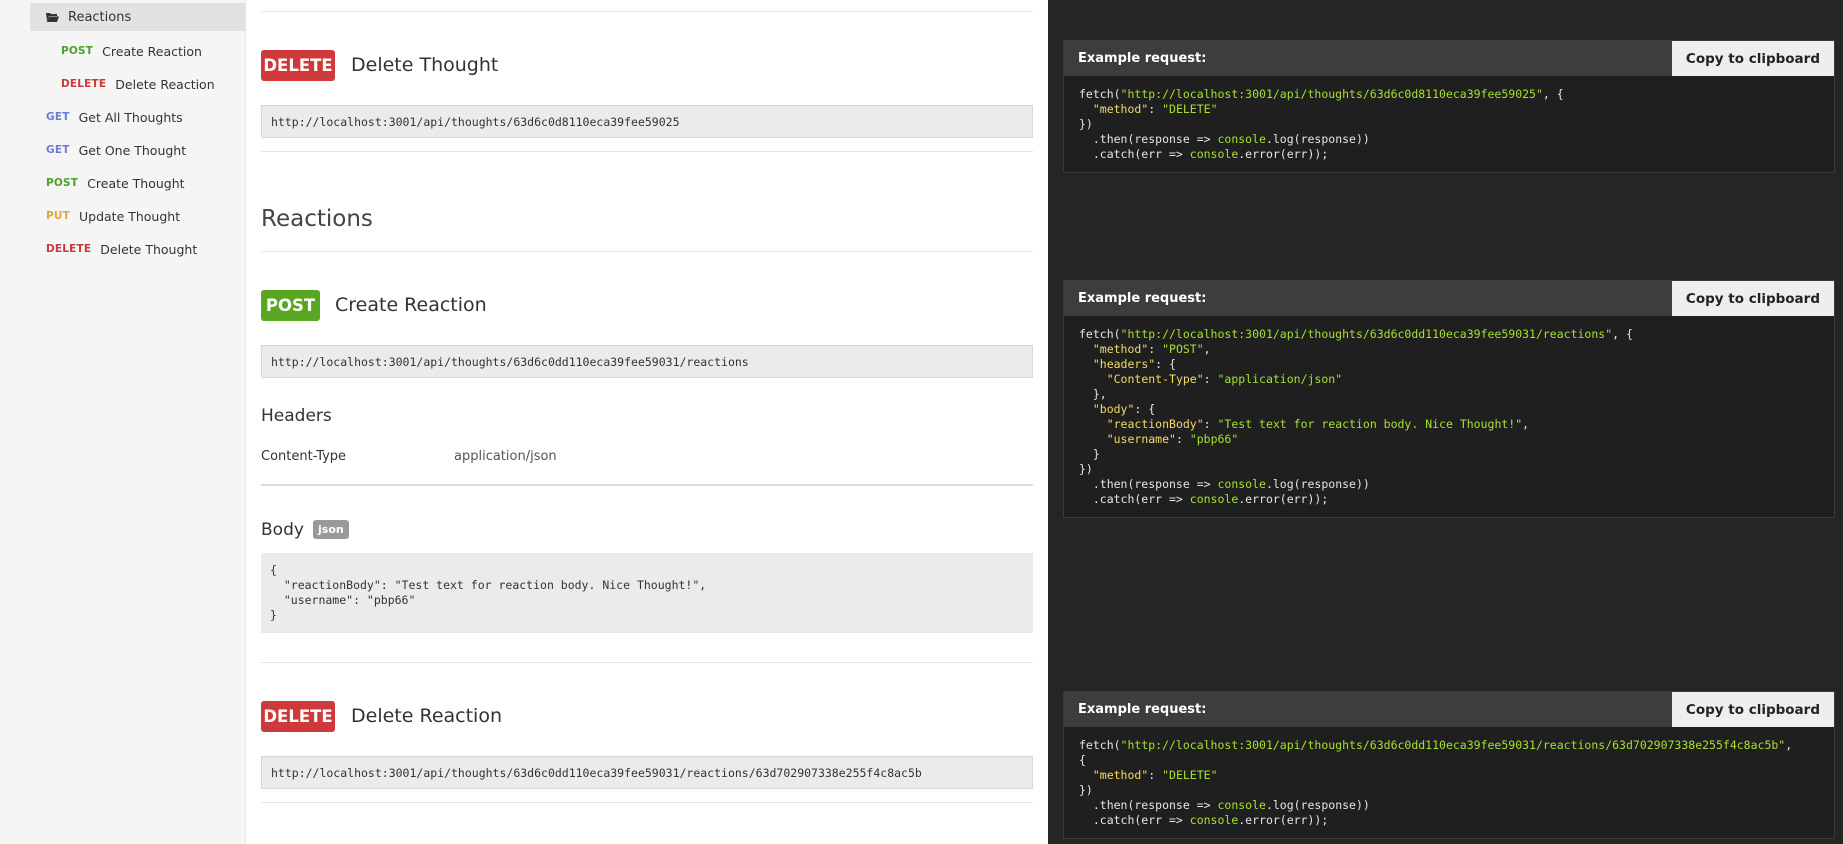 This screenshot has width=1843, height=844. I want to click on sidebar-item-create-thought: POST Create Thought, so click(115, 183).